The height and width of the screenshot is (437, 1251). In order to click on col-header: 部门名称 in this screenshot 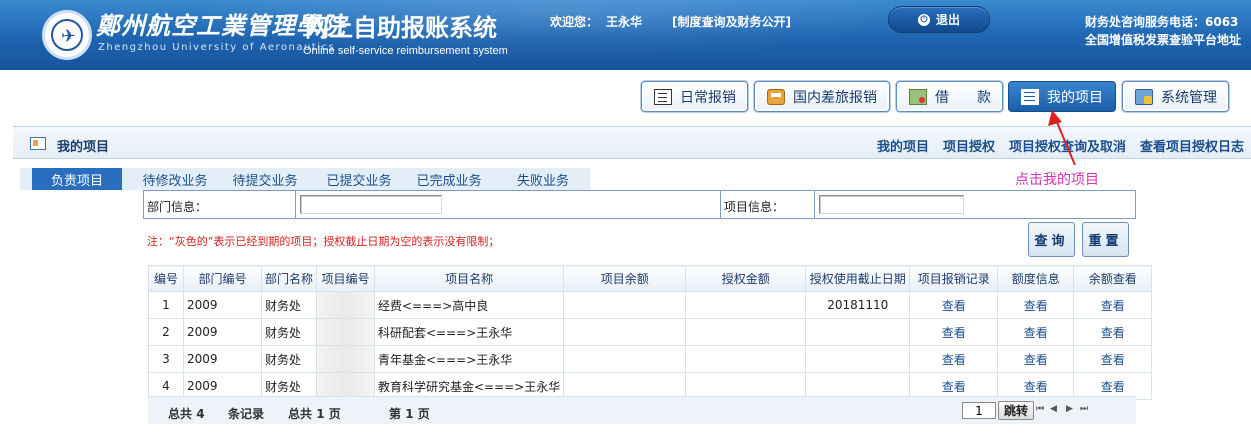, I will do `click(289, 278)`.